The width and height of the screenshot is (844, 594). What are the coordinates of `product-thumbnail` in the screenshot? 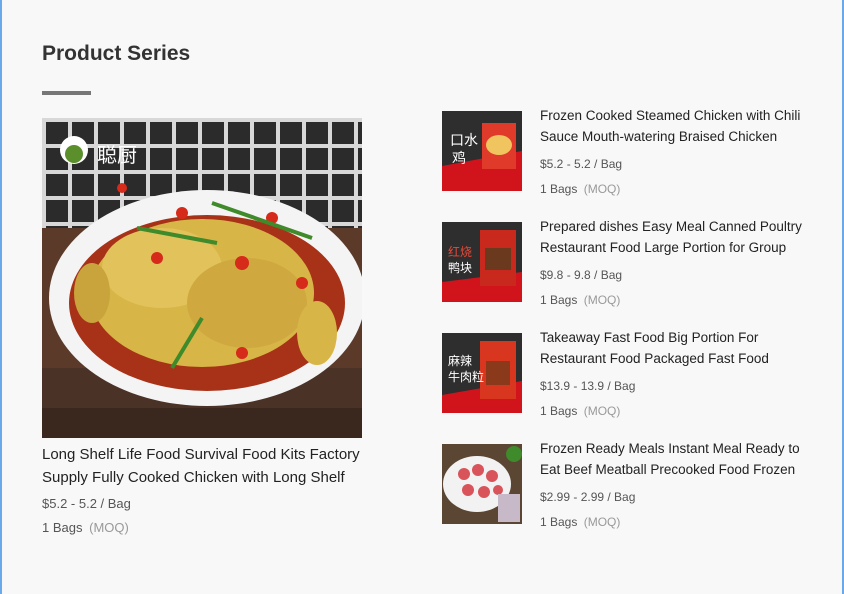 It's located at (482, 484).